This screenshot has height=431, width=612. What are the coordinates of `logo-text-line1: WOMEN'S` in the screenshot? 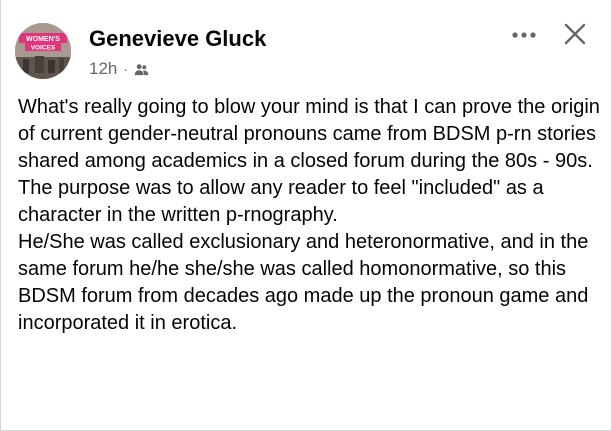 It's located at (43, 39).